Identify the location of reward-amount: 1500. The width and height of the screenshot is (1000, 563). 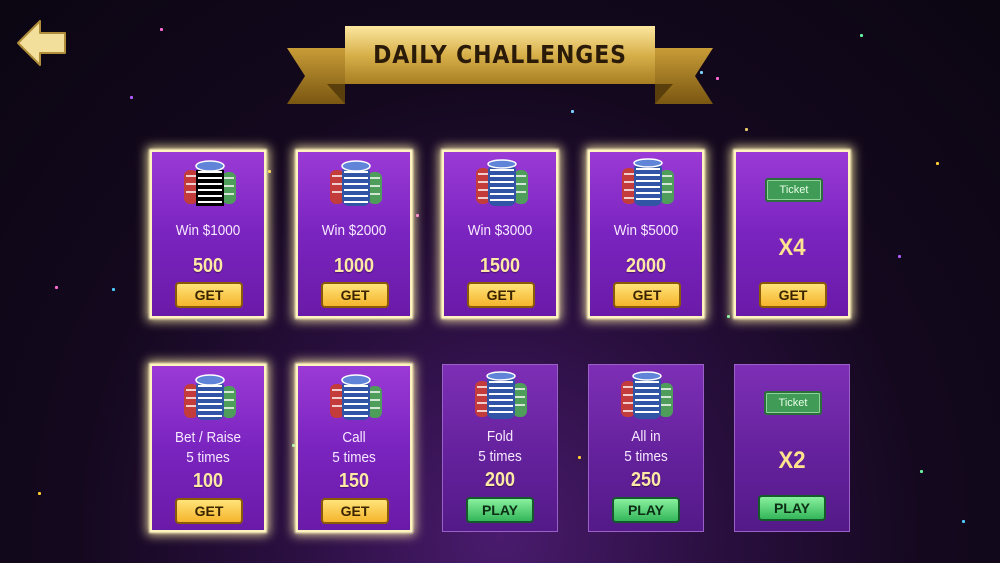
(500, 266).